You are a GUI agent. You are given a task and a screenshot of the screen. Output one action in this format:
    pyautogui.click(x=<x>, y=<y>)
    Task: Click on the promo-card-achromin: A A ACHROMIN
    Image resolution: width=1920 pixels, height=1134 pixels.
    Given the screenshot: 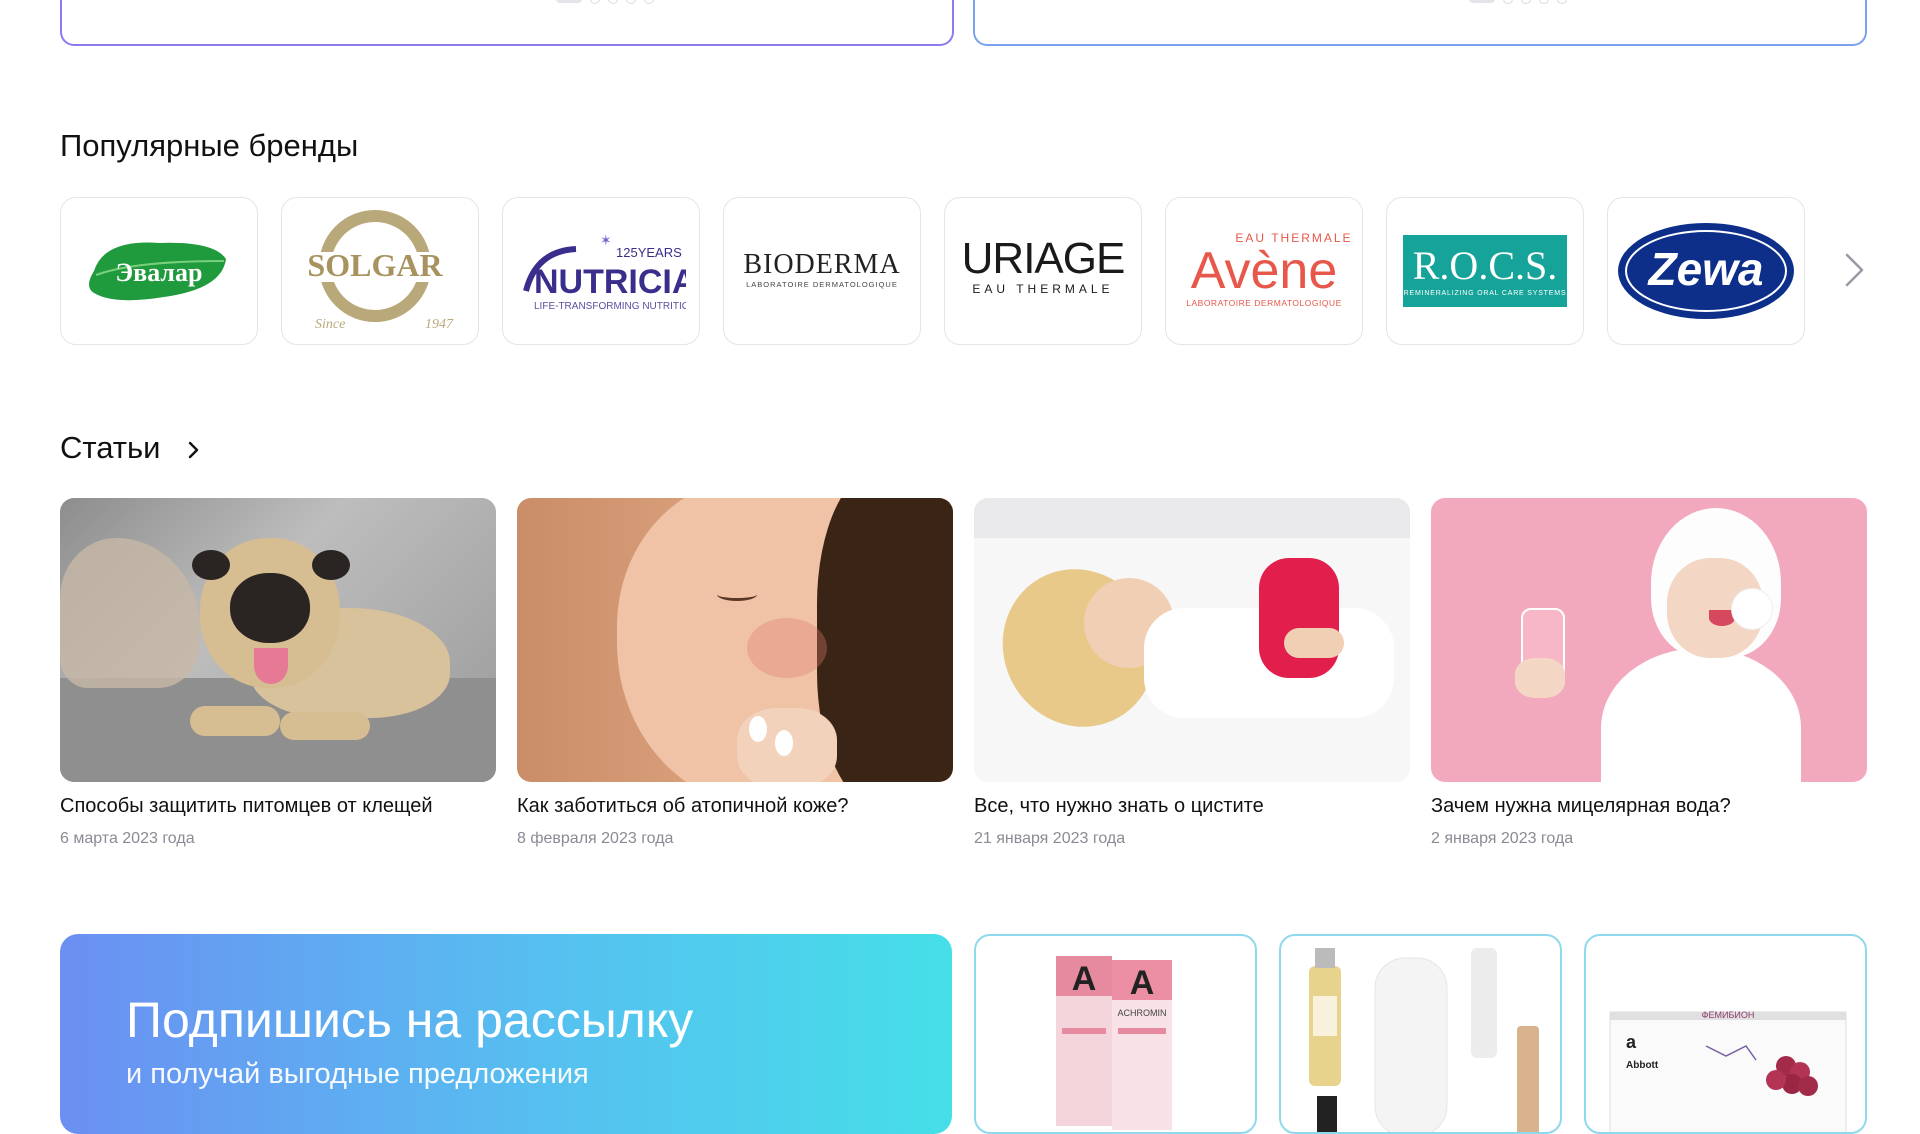 What is the action you would take?
    pyautogui.click(x=1115, y=1034)
    